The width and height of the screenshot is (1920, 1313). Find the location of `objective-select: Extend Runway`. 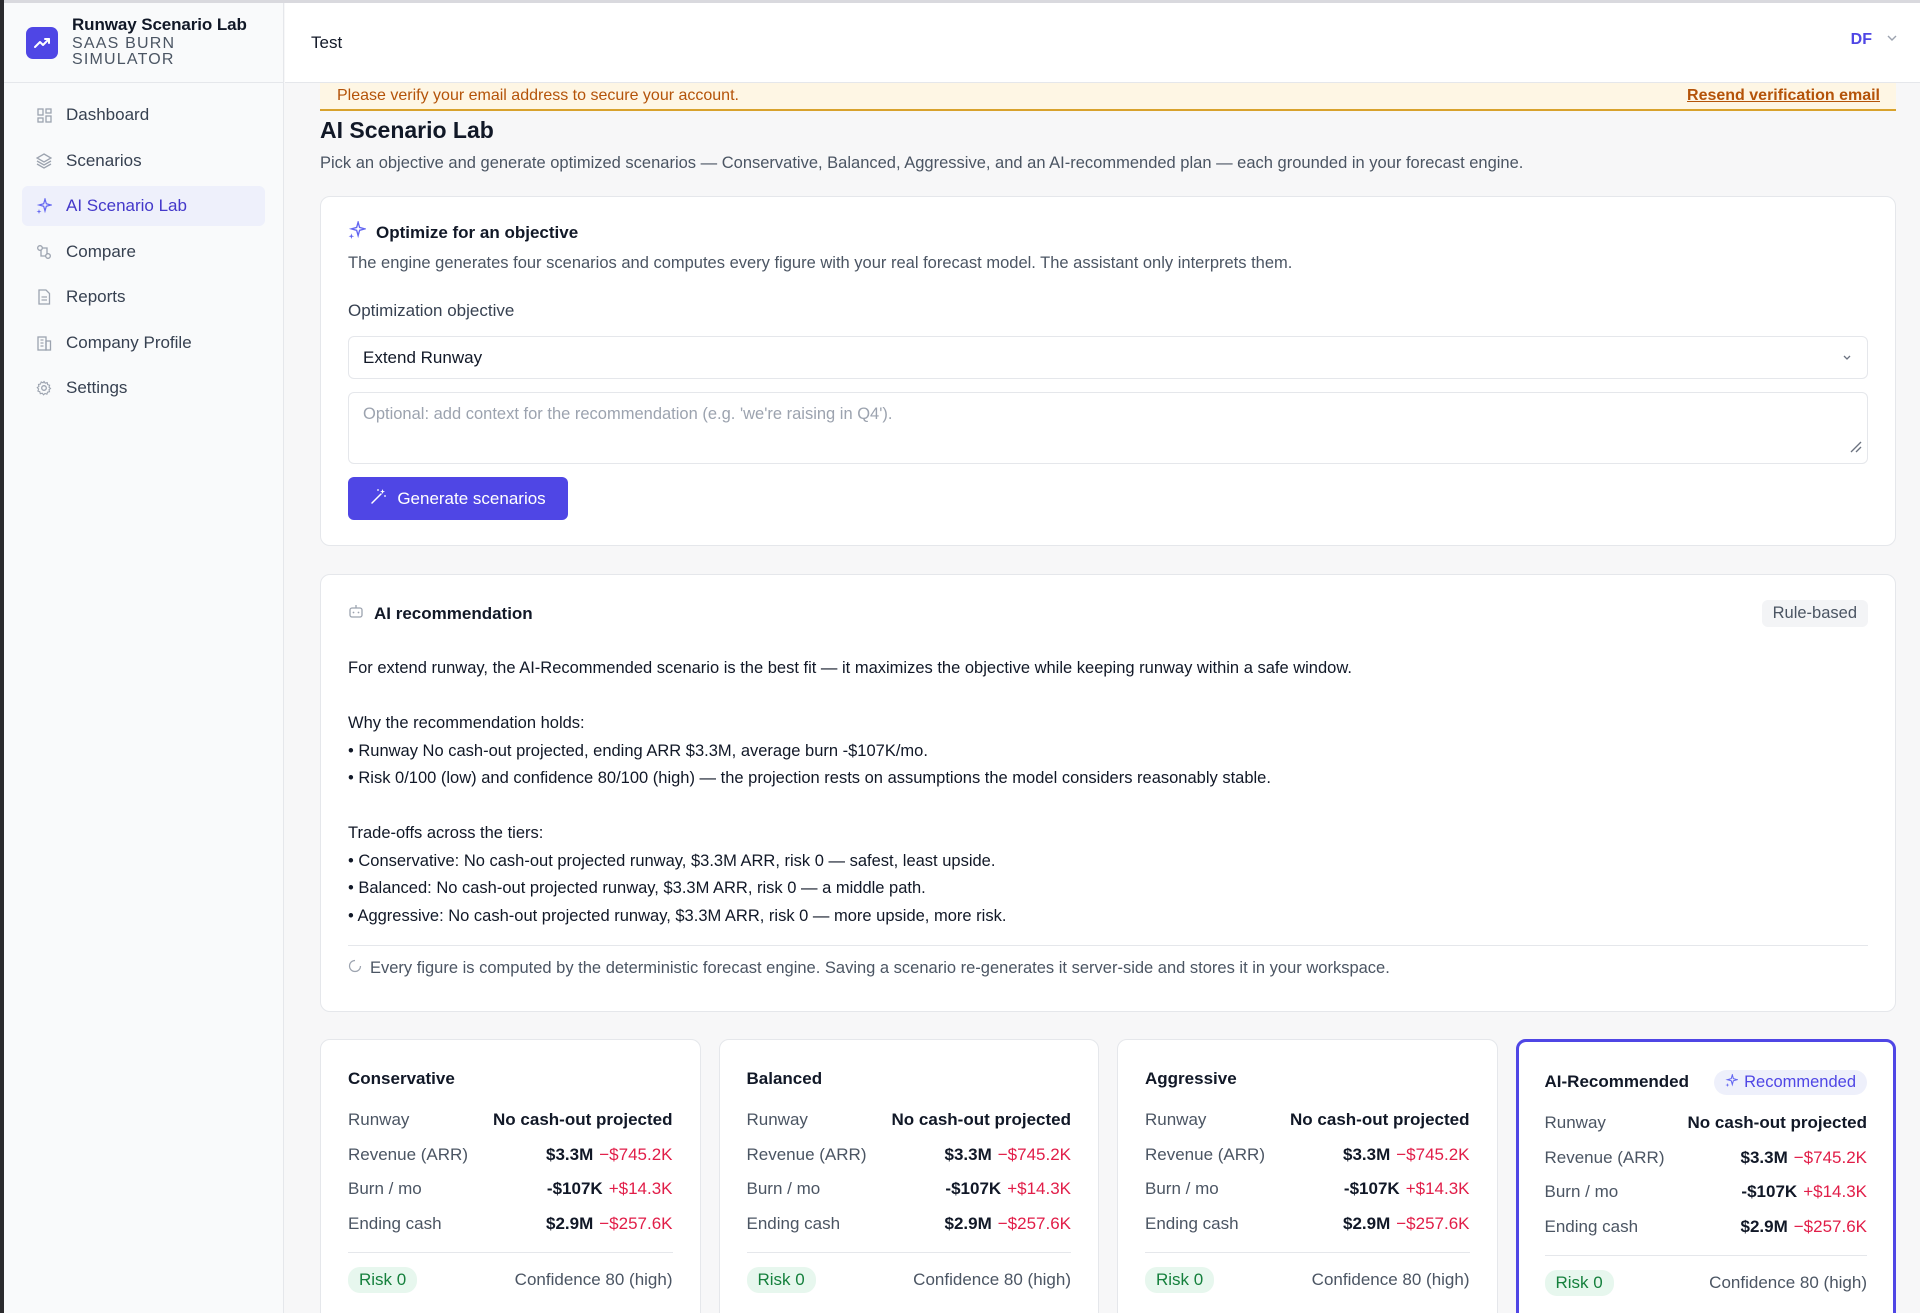

objective-select: Extend Runway is located at coordinates (1108, 357).